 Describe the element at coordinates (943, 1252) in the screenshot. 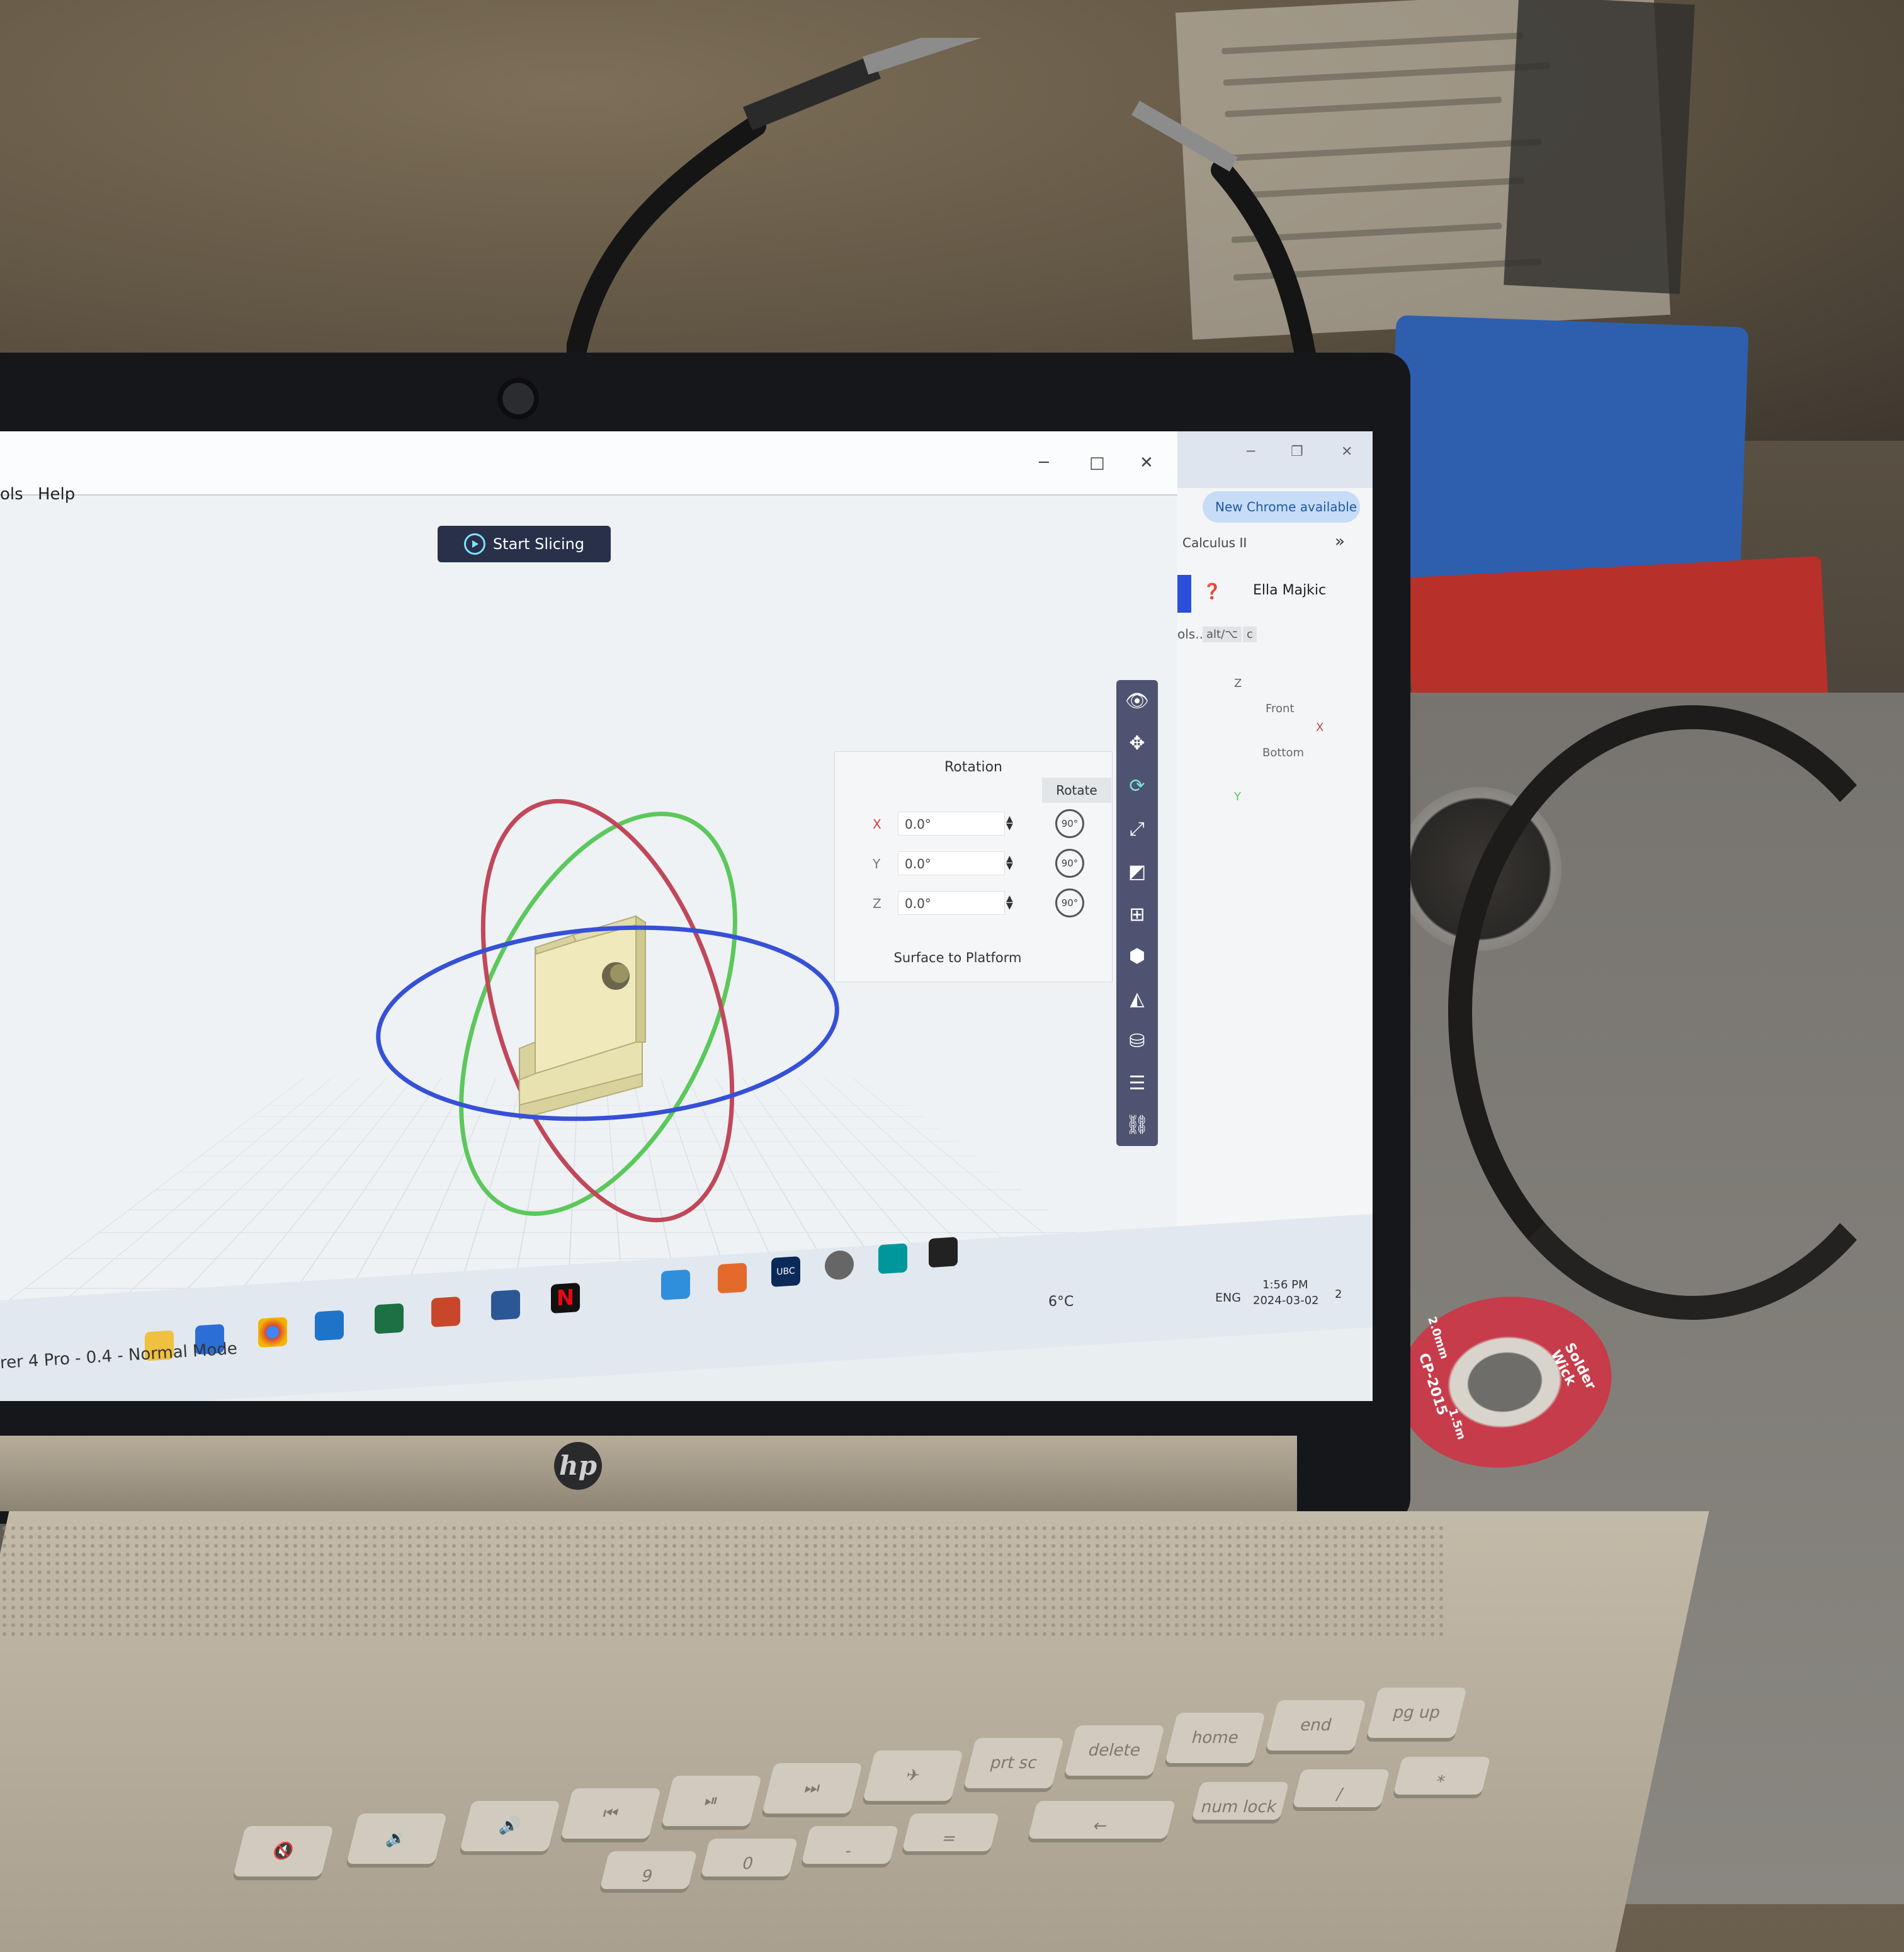

I see `slicer-app-icon` at that location.